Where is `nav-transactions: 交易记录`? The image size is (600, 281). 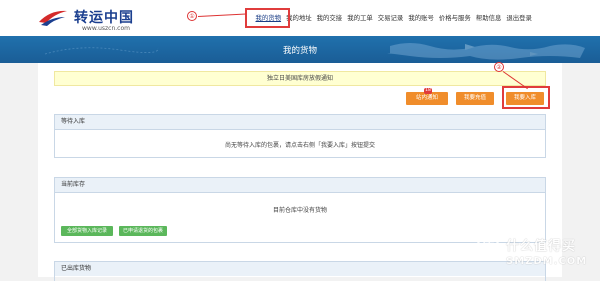 nav-transactions: 交易记录 is located at coordinates (390, 18).